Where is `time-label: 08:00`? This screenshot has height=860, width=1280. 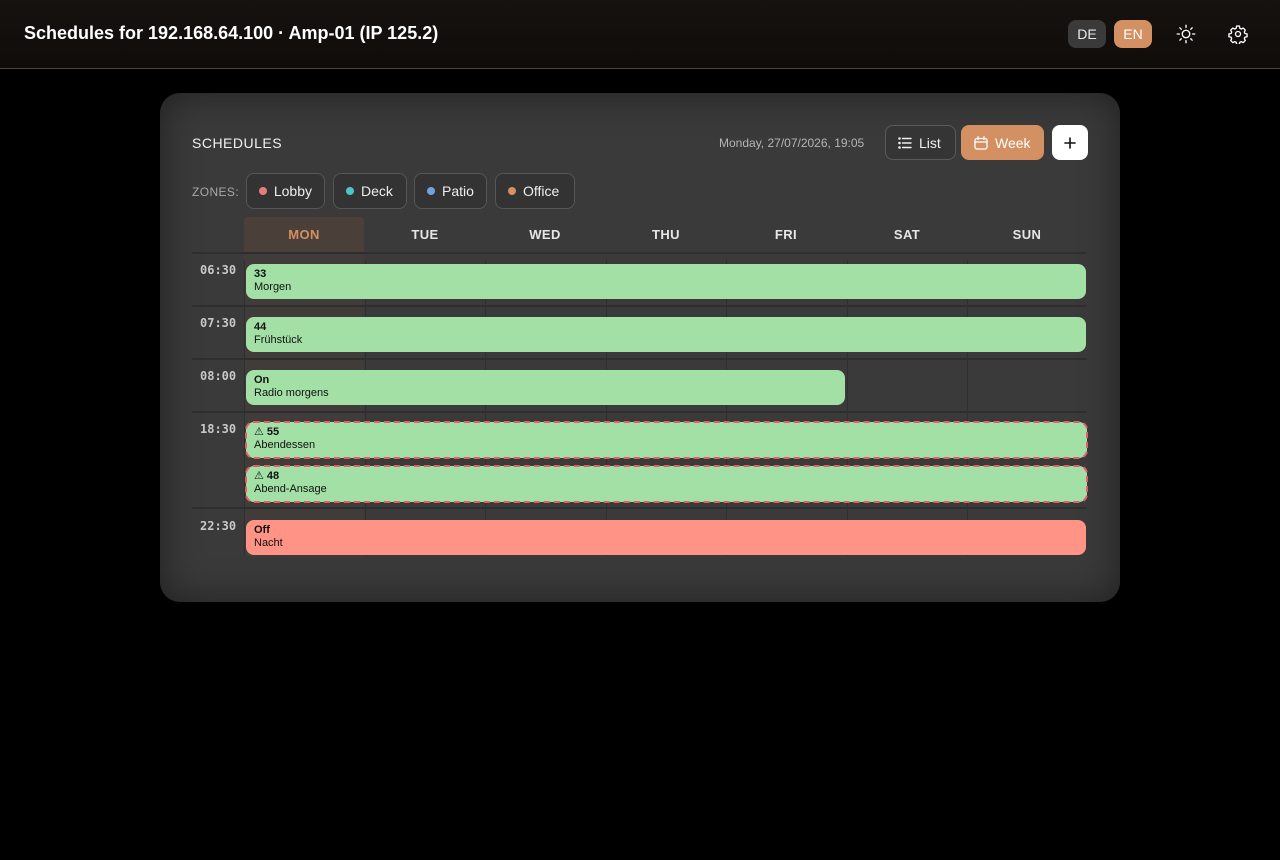 time-label: 08:00 is located at coordinates (218, 376).